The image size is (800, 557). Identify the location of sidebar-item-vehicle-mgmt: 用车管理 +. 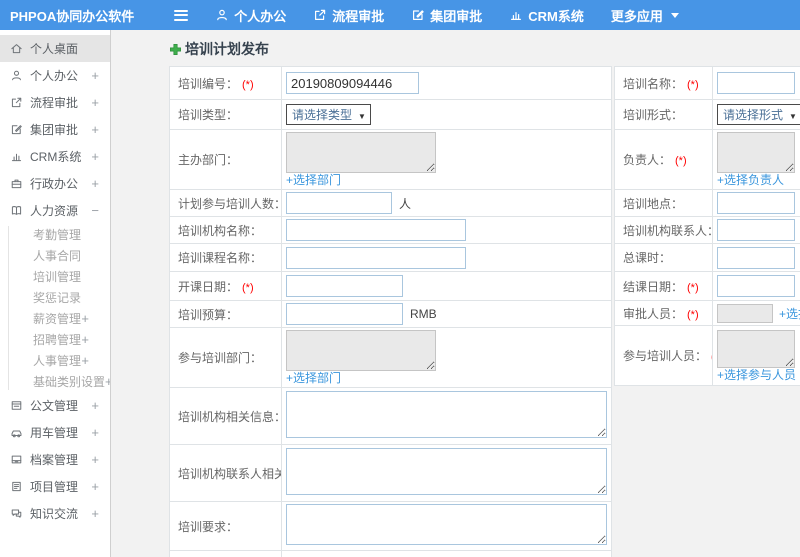
(55, 432).